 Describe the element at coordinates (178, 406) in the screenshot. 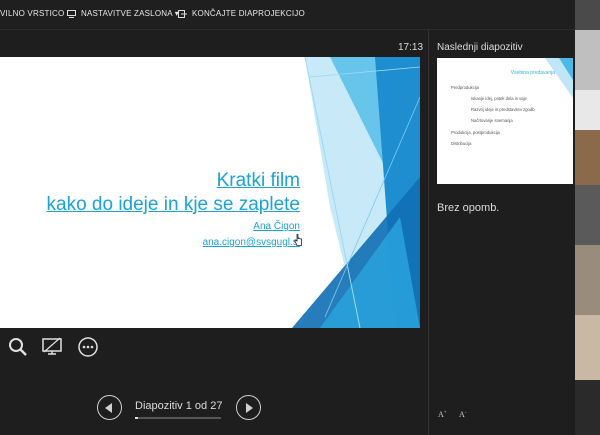

I see `slide-counter: Diapozitiv 1 od 27` at that location.